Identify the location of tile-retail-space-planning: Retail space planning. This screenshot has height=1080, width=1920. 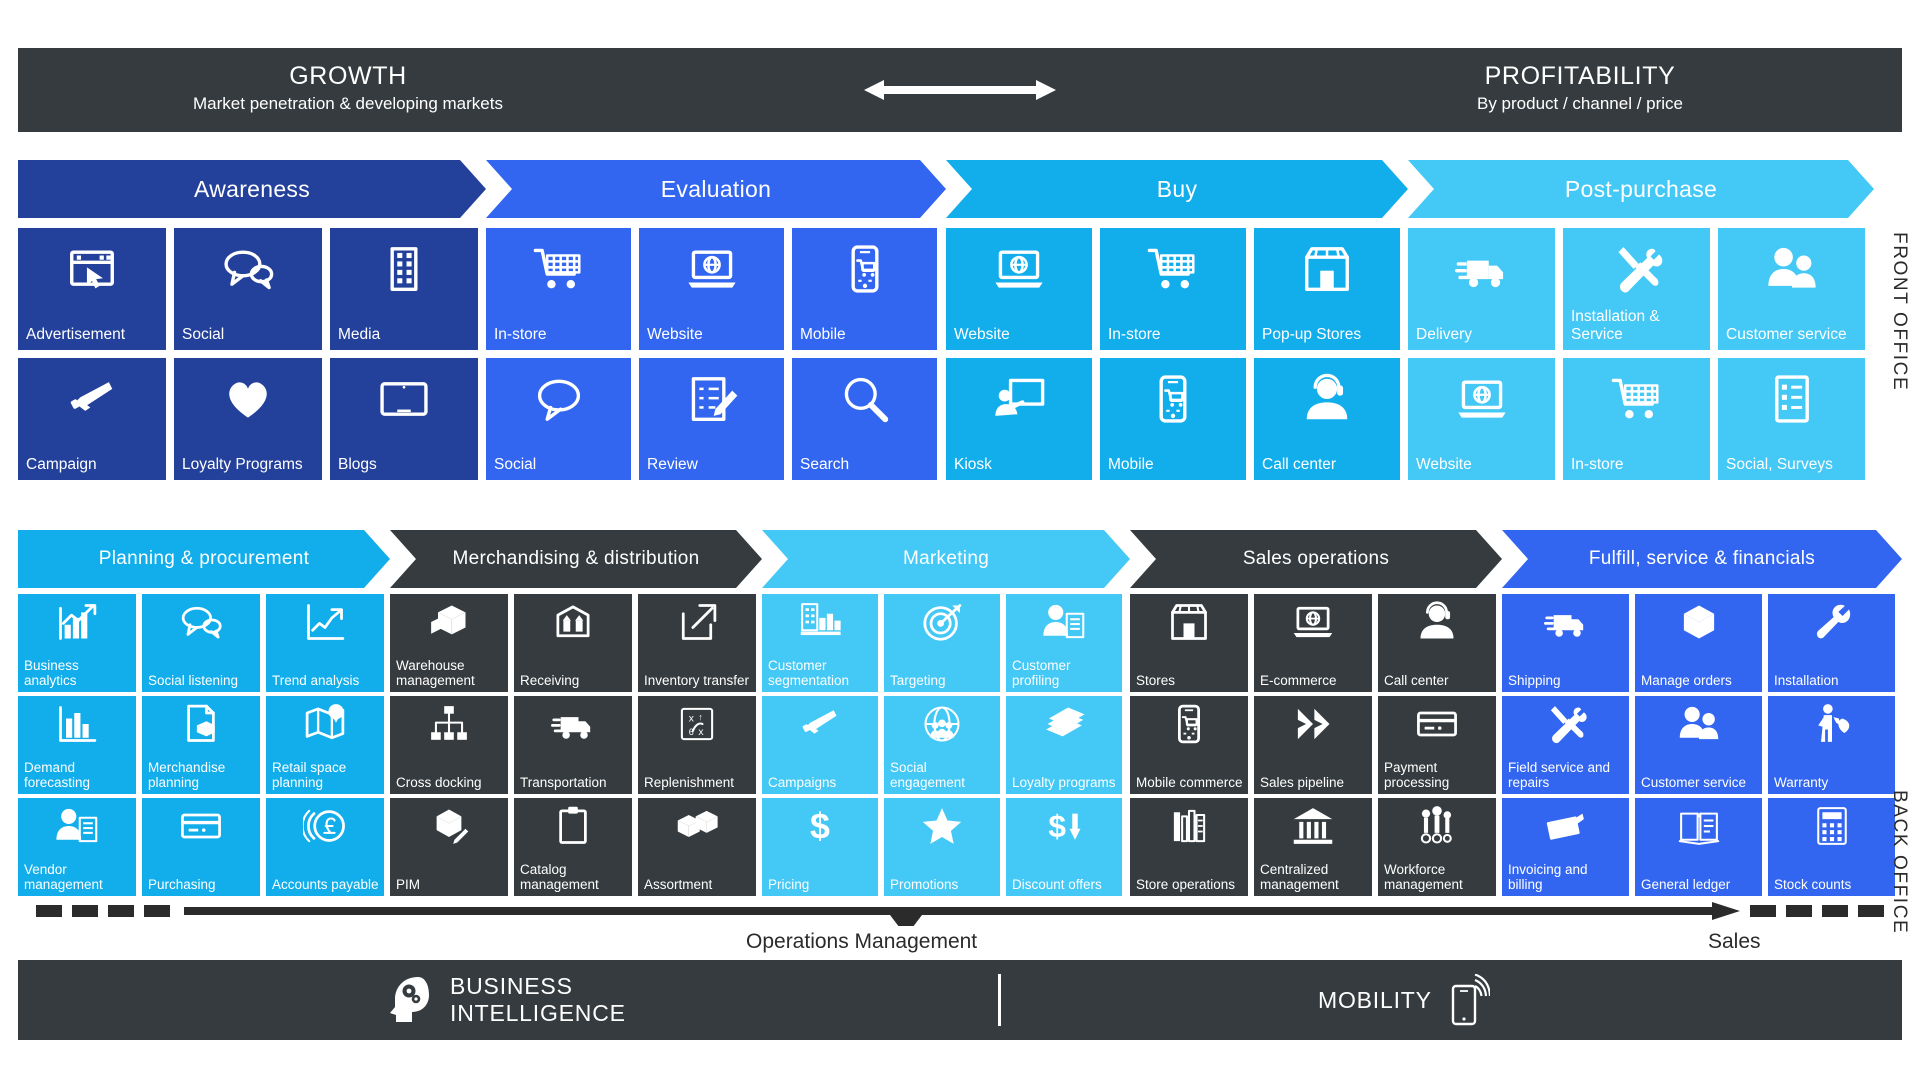
(325, 745).